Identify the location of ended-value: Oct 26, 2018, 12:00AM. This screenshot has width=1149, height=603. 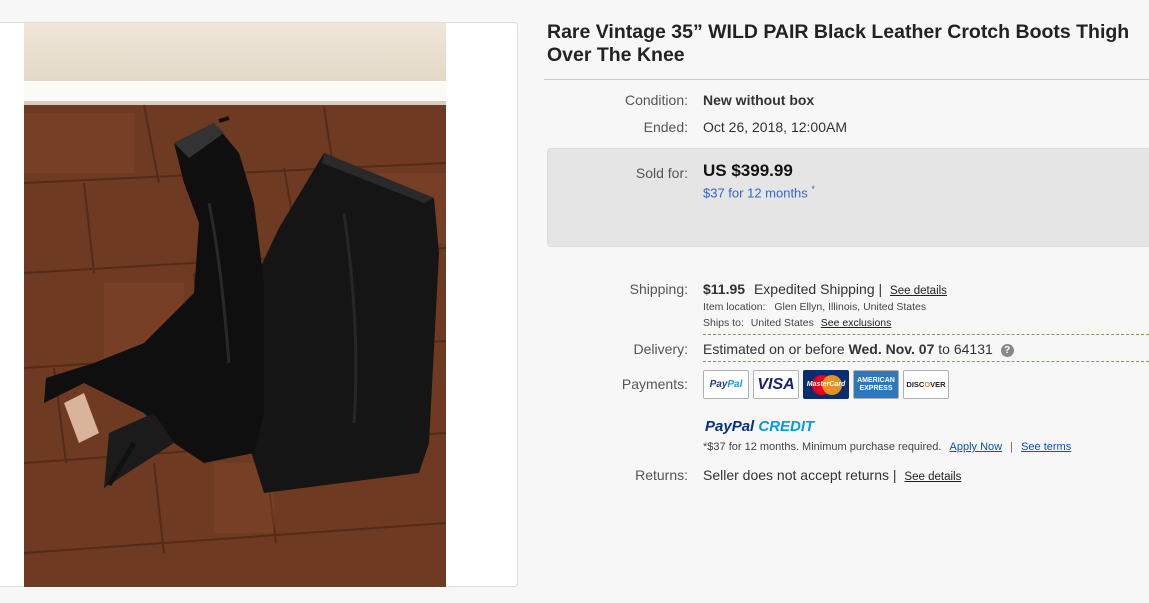
(775, 127).